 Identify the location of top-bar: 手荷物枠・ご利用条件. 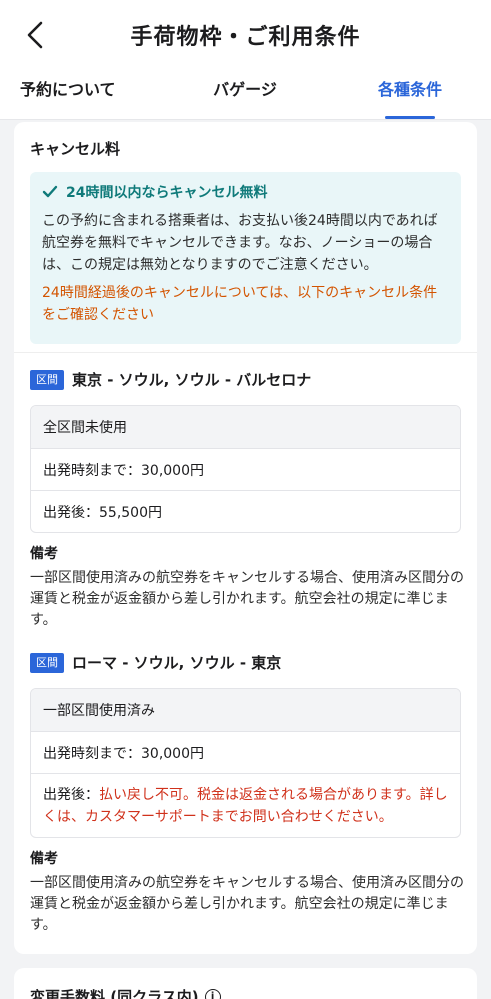
(245, 35).